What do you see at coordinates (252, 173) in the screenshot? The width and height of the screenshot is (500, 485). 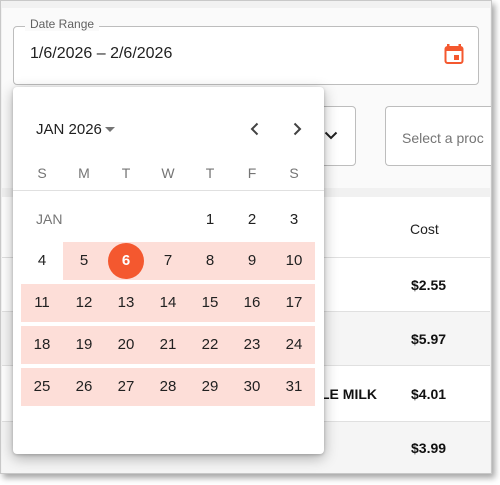 I see `weekday-header: F` at bounding box center [252, 173].